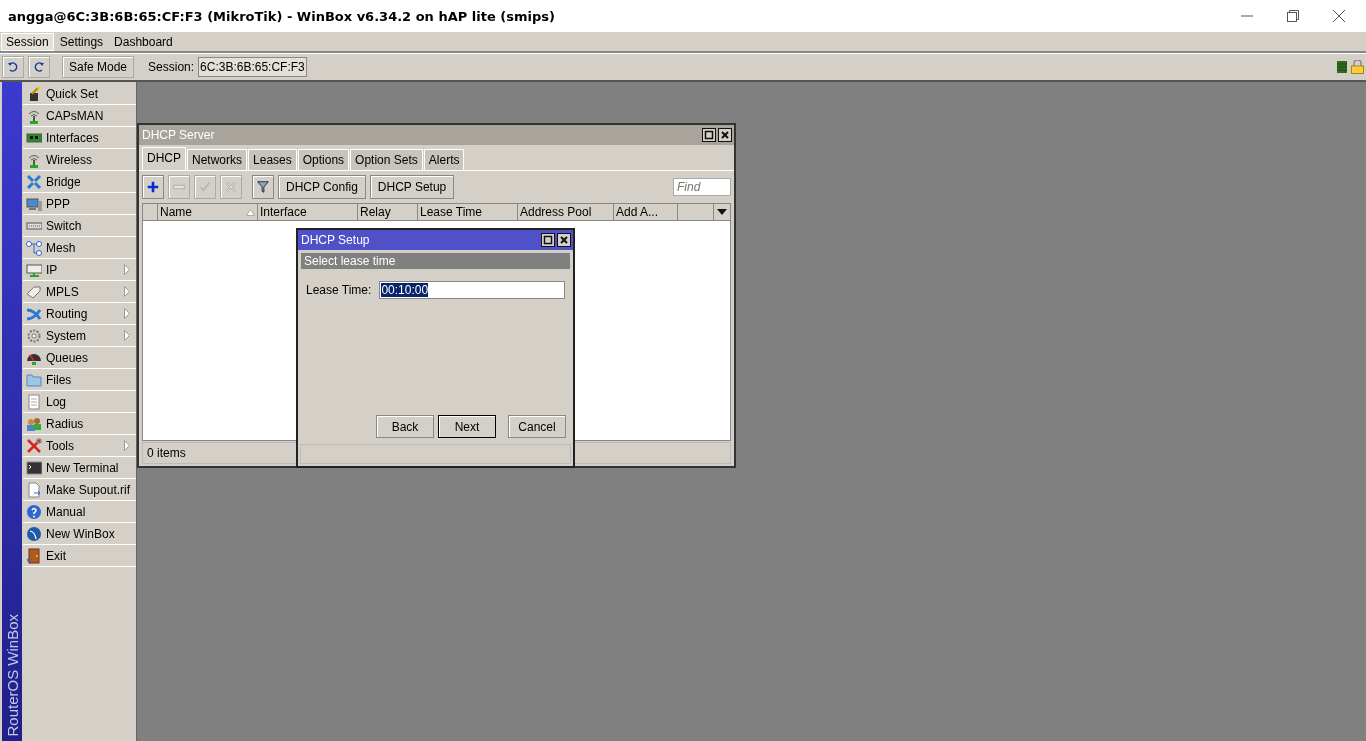 Image resolution: width=1366 pixels, height=741 pixels. I want to click on sidebar-item: Make Supout.rif, so click(79, 490).